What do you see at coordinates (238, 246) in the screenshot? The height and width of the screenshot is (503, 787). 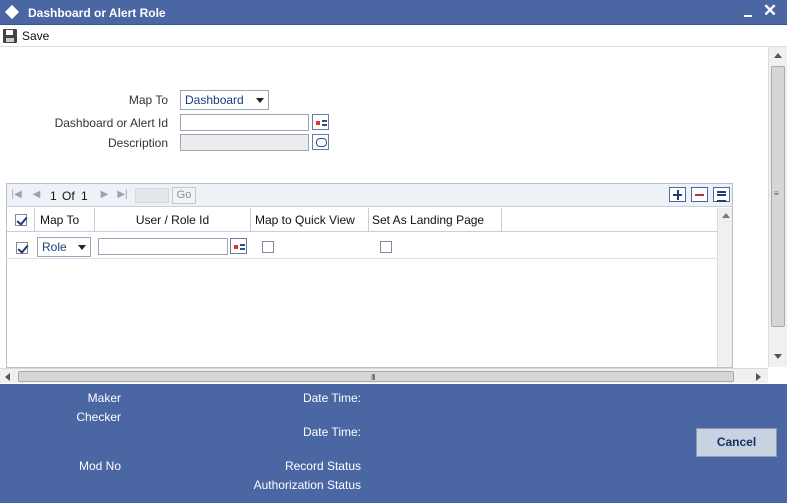 I see `row-user-role-id-lov-button` at bounding box center [238, 246].